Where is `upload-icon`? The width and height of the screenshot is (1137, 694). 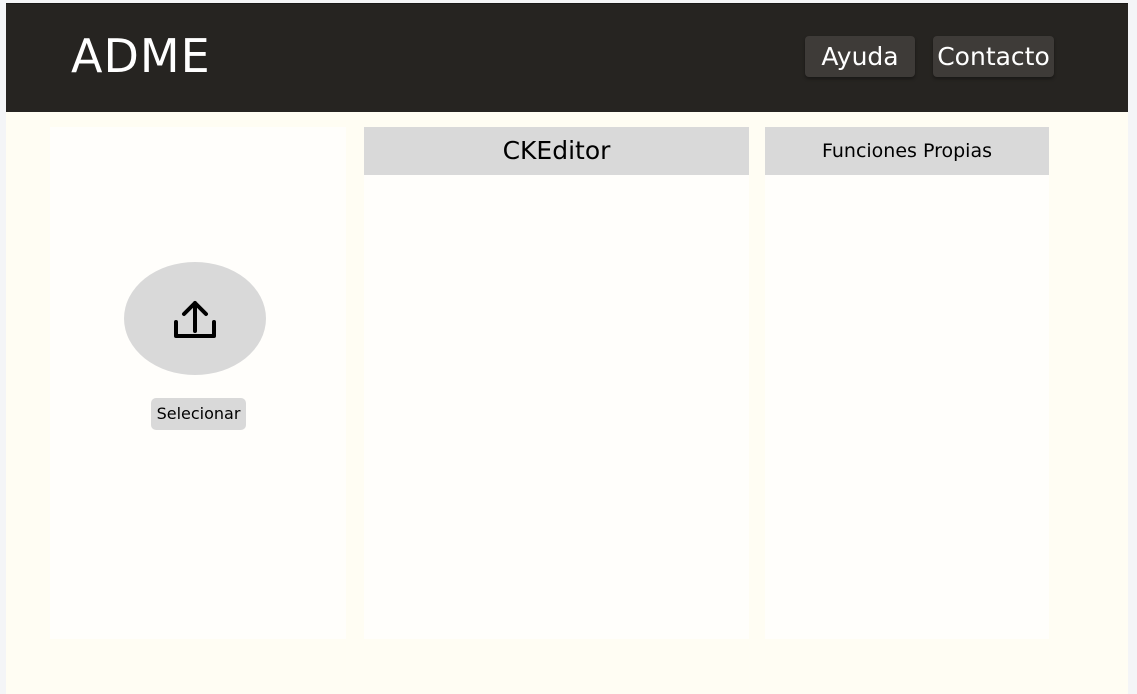
upload-icon is located at coordinates (195, 319).